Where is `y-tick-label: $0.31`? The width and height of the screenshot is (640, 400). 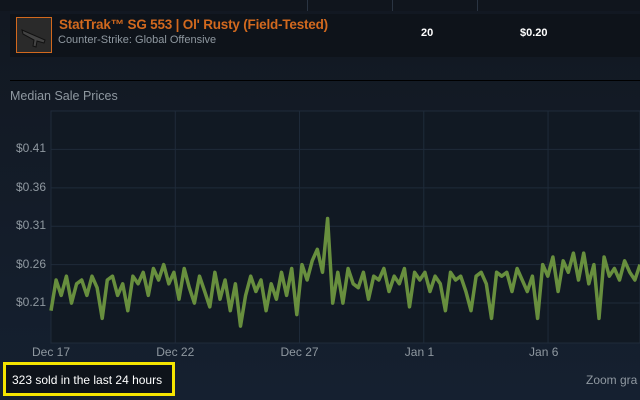
y-tick-label: $0.31 is located at coordinates (31, 225).